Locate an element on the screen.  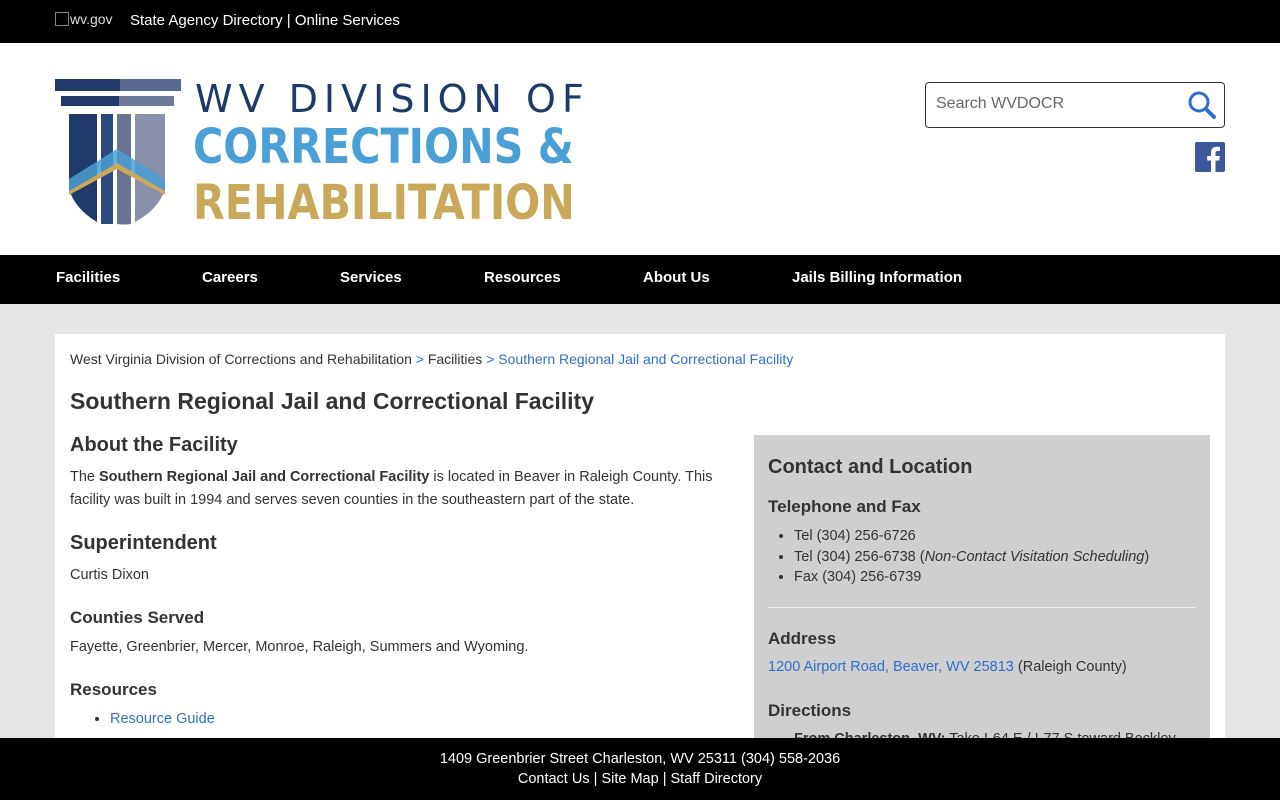
tel-2-close: ) is located at coordinates (1147, 556).